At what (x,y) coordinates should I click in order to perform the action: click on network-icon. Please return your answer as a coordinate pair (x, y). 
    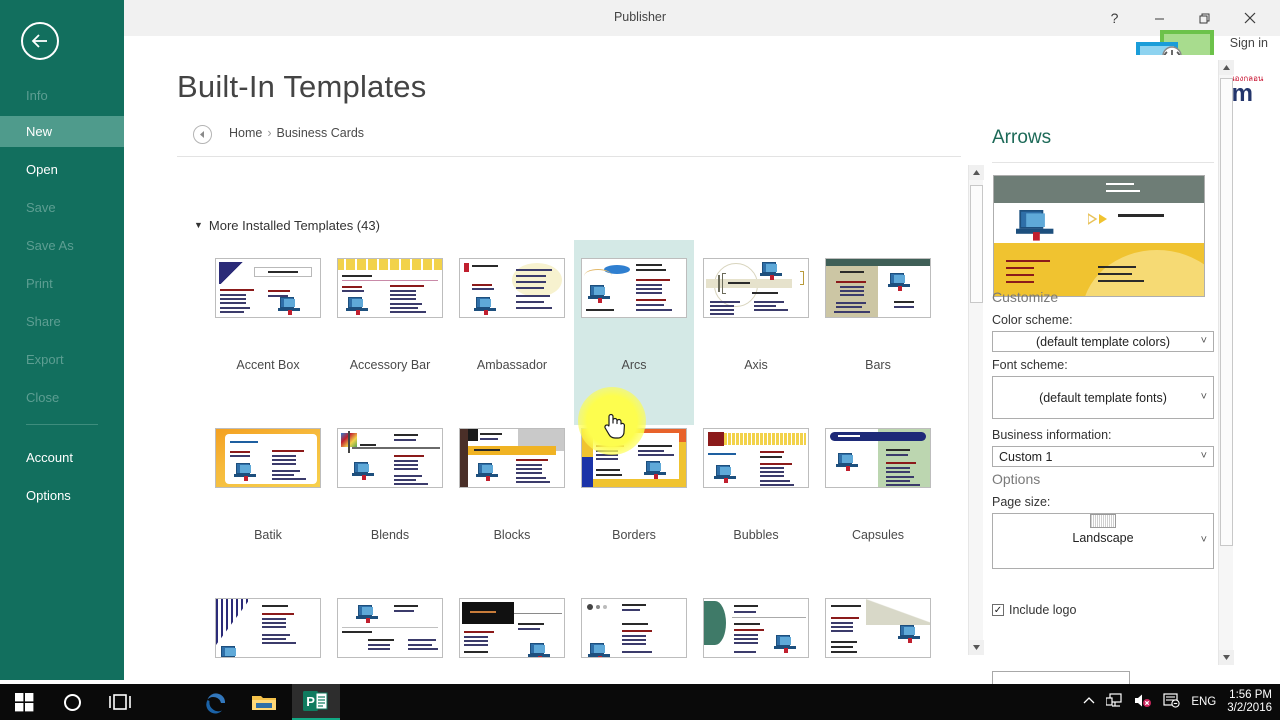
    Looking at the image, I should click on (1114, 702).